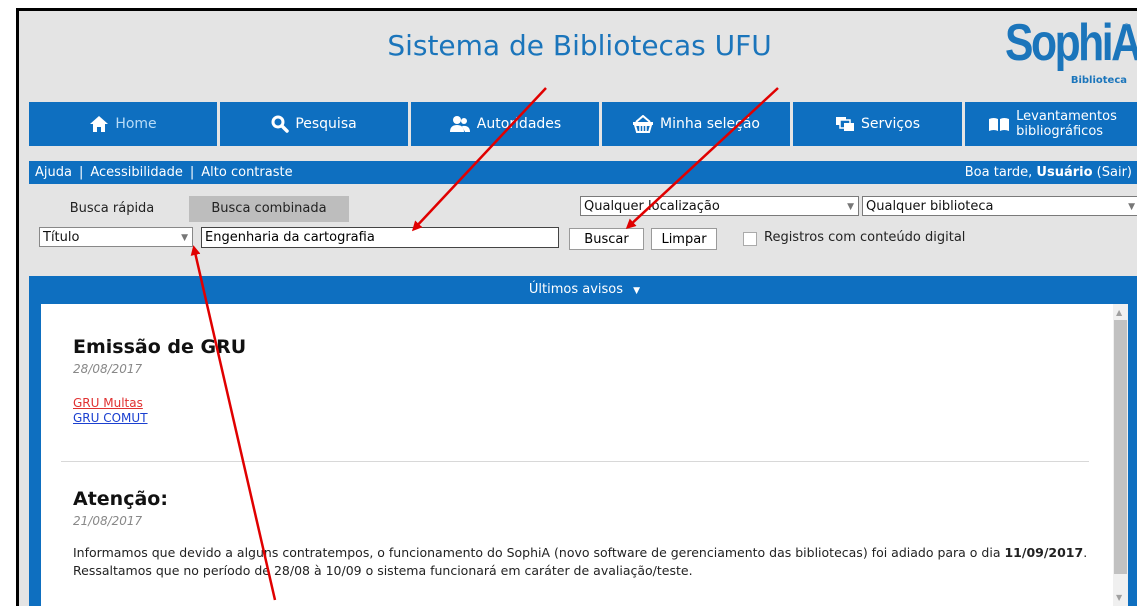 Image resolution: width=1137 pixels, height=606 pixels. Describe the element at coordinates (652, 206) in the screenshot. I see `location-select-value: Qualquer localização` at that location.